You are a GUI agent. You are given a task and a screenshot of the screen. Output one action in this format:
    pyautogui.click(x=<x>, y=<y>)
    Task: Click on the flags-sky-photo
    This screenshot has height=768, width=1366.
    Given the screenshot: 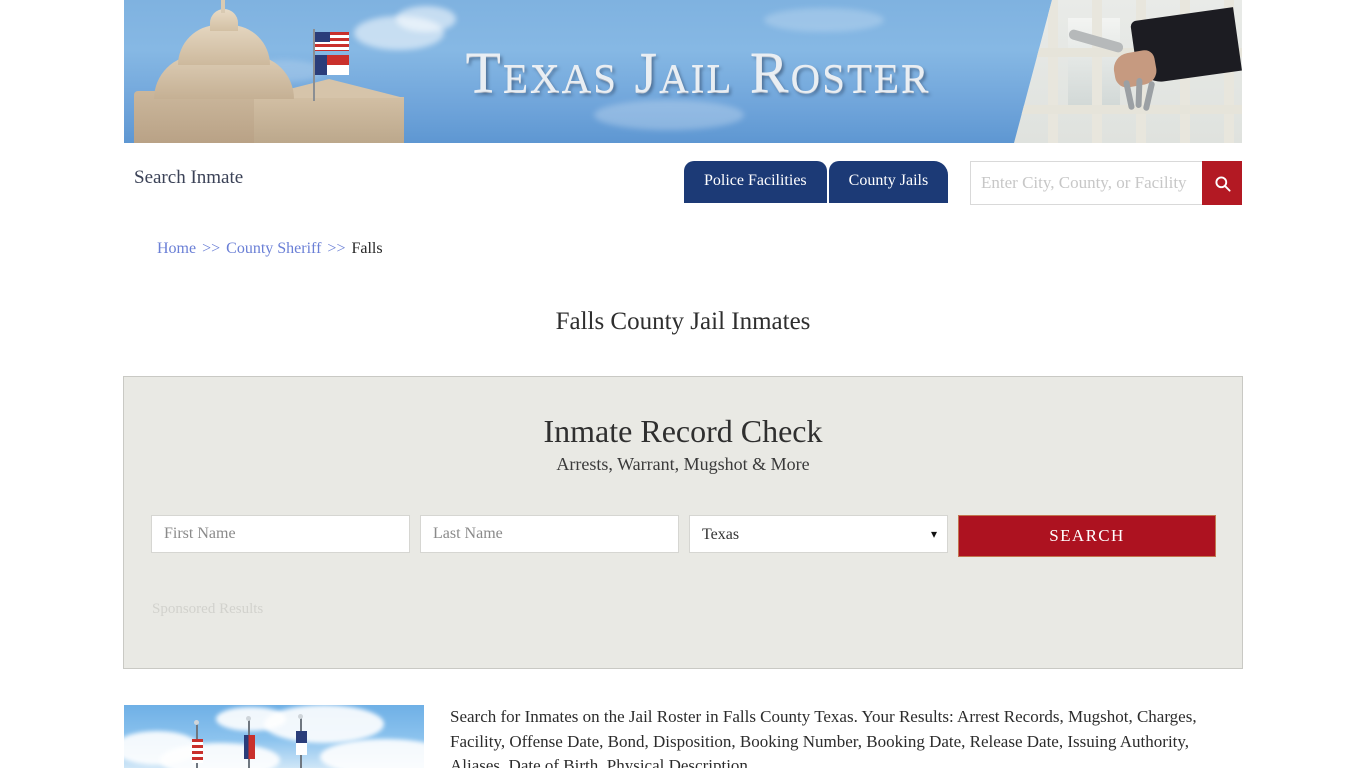 What is the action you would take?
    pyautogui.click(x=274, y=736)
    